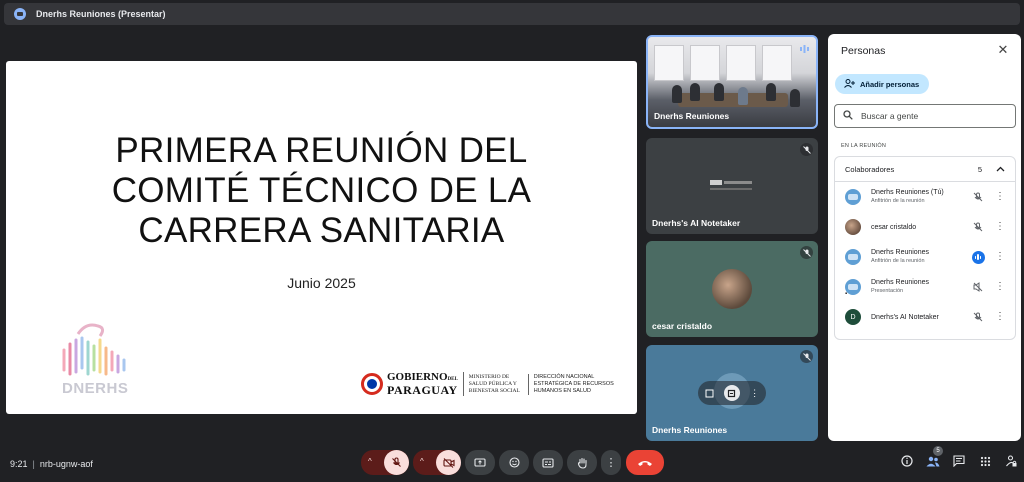  I want to click on group-count: 5, so click(979, 169).